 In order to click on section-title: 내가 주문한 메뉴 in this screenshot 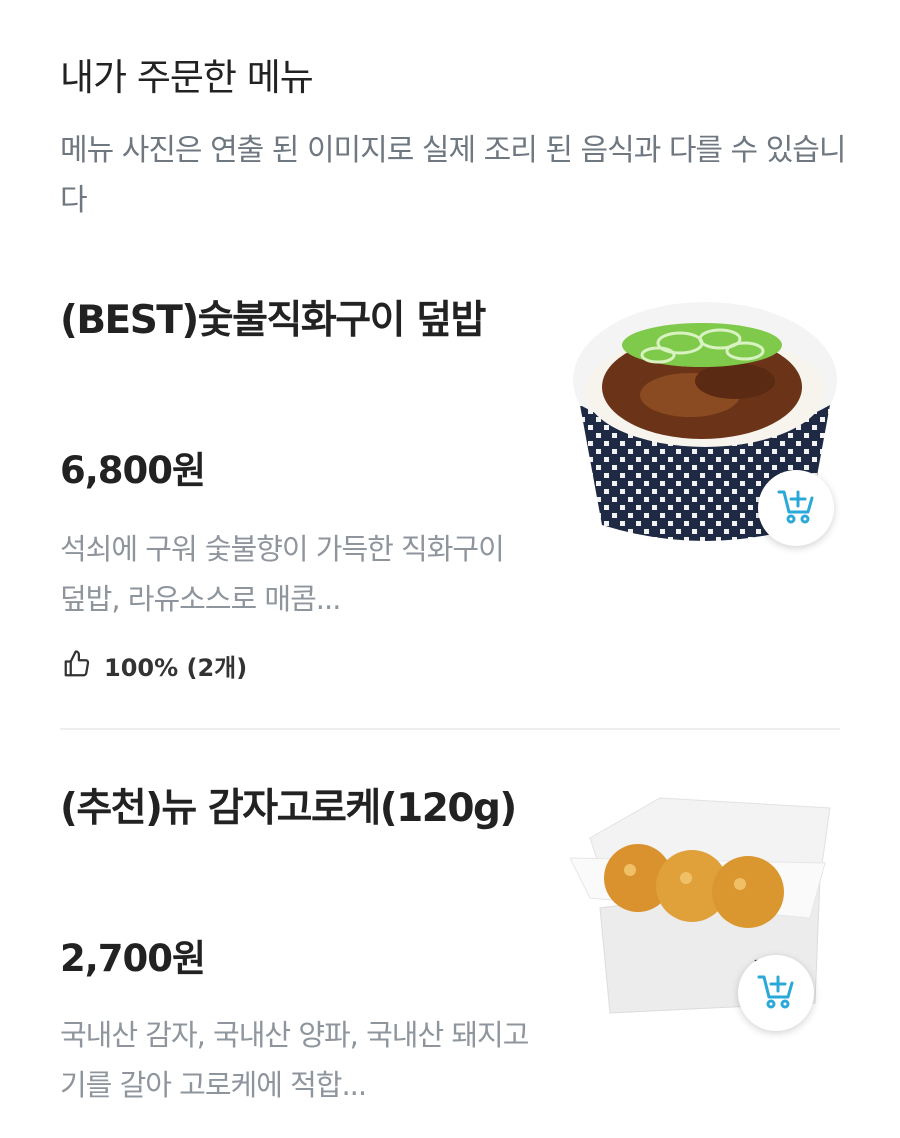, I will do `click(187, 77)`.